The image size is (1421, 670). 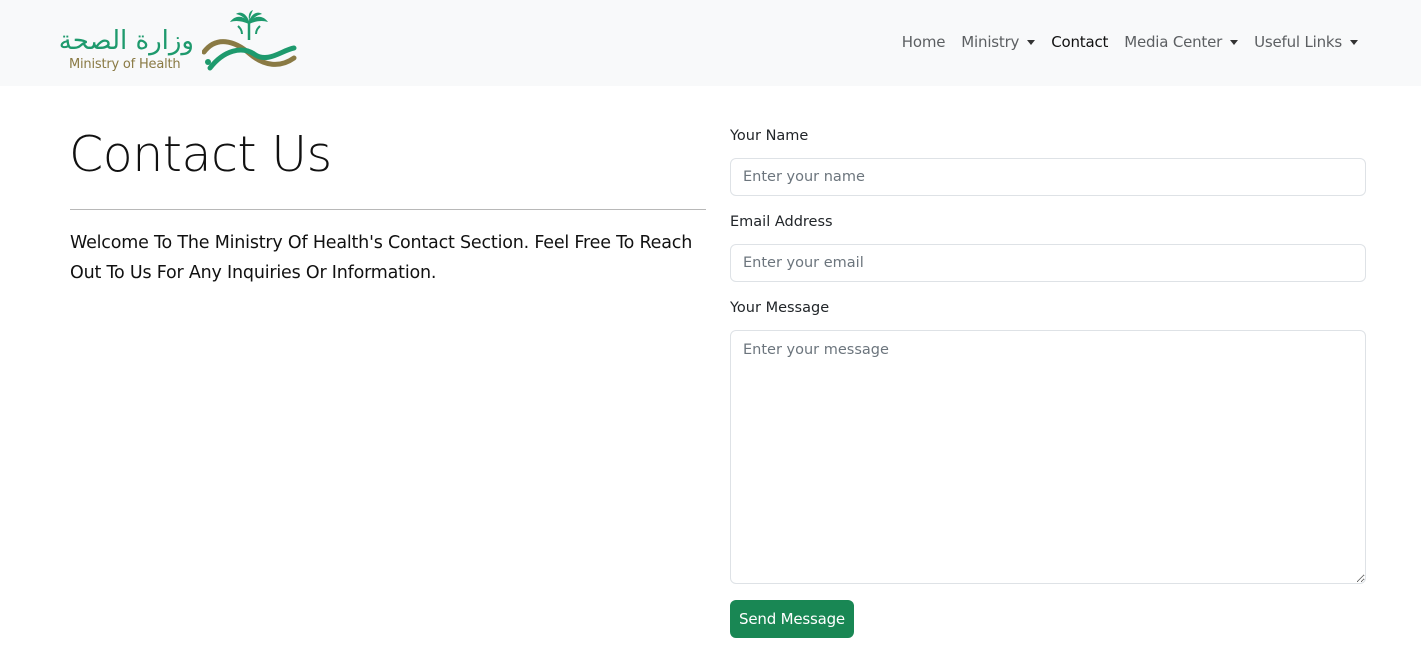 What do you see at coordinates (781, 222) in the screenshot?
I see `email-label: Email Address` at bounding box center [781, 222].